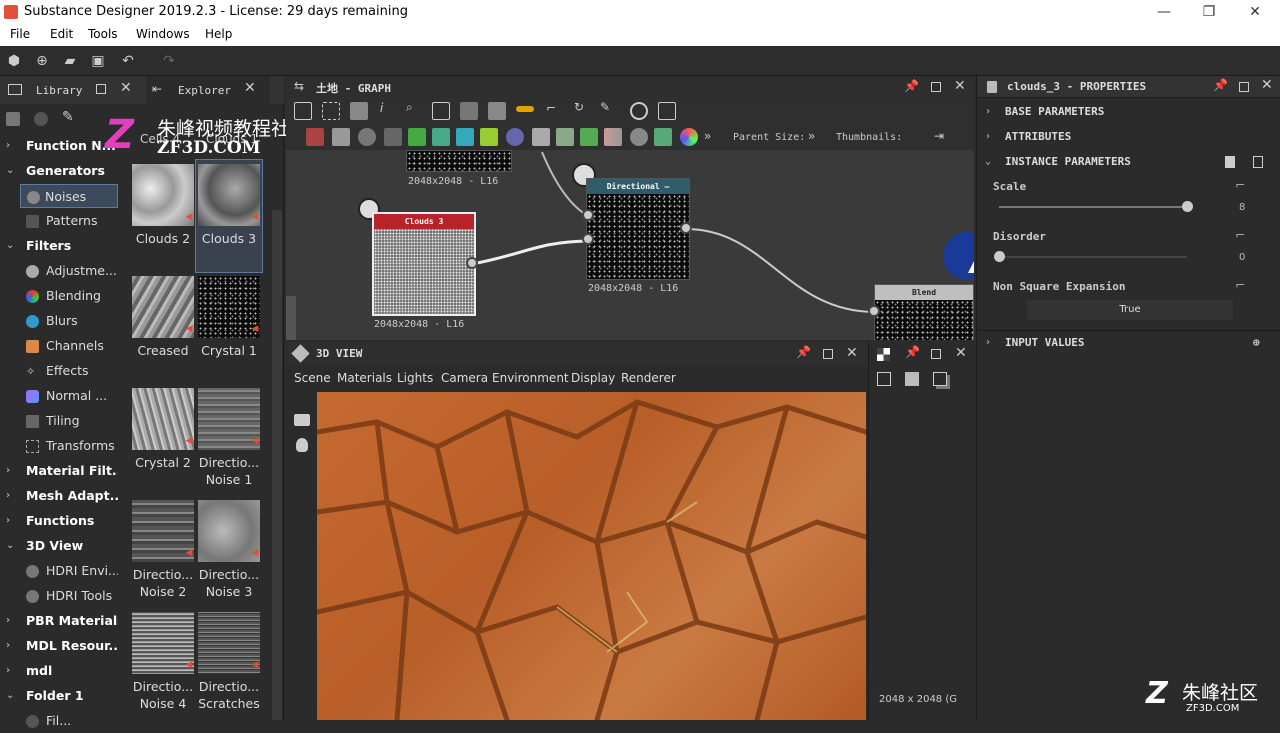 This screenshot has width=1280, height=733. Describe the element at coordinates (60, 546) in the screenshot. I see `tree-3d-view: ⌄ 3D View` at that location.